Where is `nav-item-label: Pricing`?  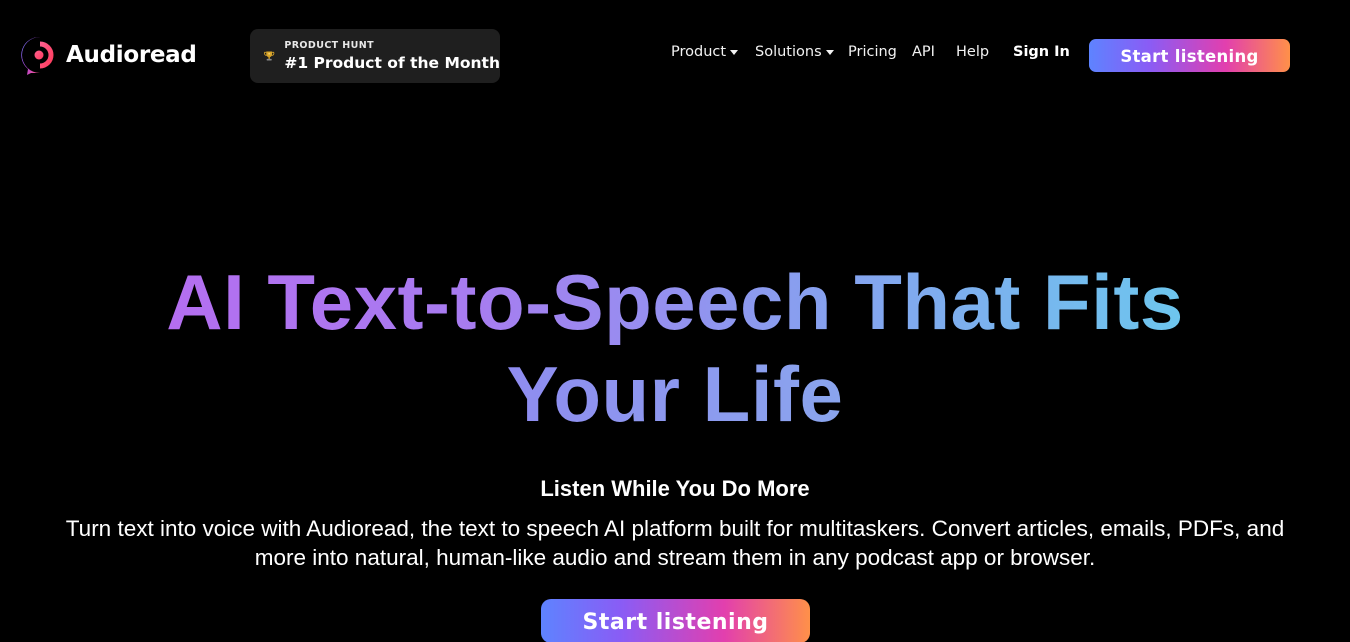 nav-item-label: Pricing is located at coordinates (872, 52).